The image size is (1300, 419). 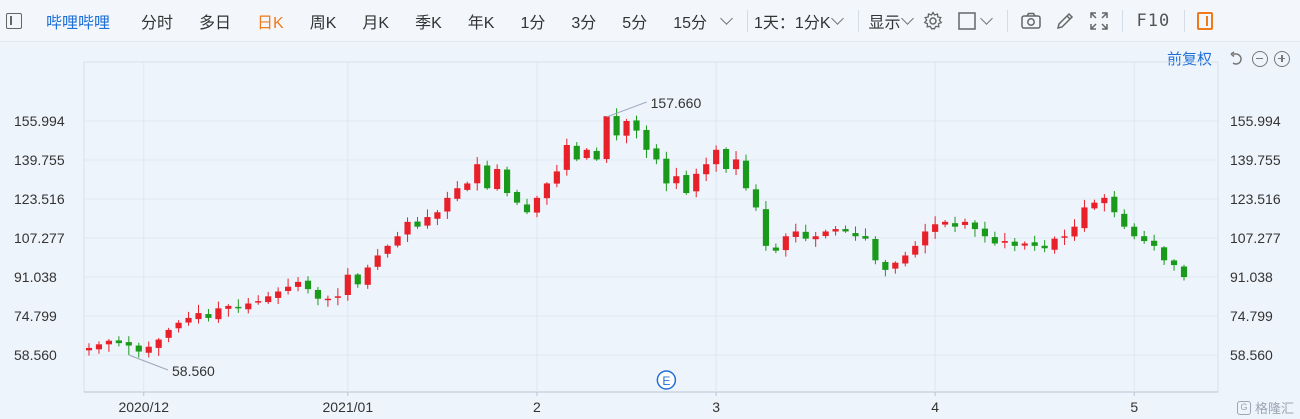 What do you see at coordinates (1255, 199) in the screenshot?
I see `y-tick-label-right: 123.516` at bounding box center [1255, 199].